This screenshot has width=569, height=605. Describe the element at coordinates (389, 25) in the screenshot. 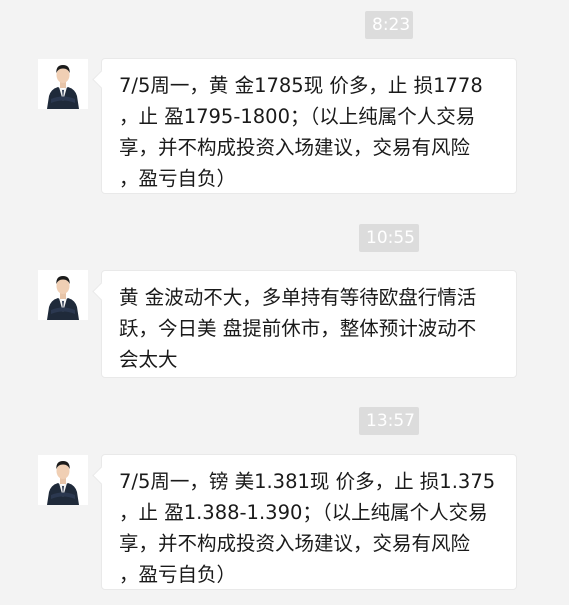

I see `timestamp: 8:23` at that location.